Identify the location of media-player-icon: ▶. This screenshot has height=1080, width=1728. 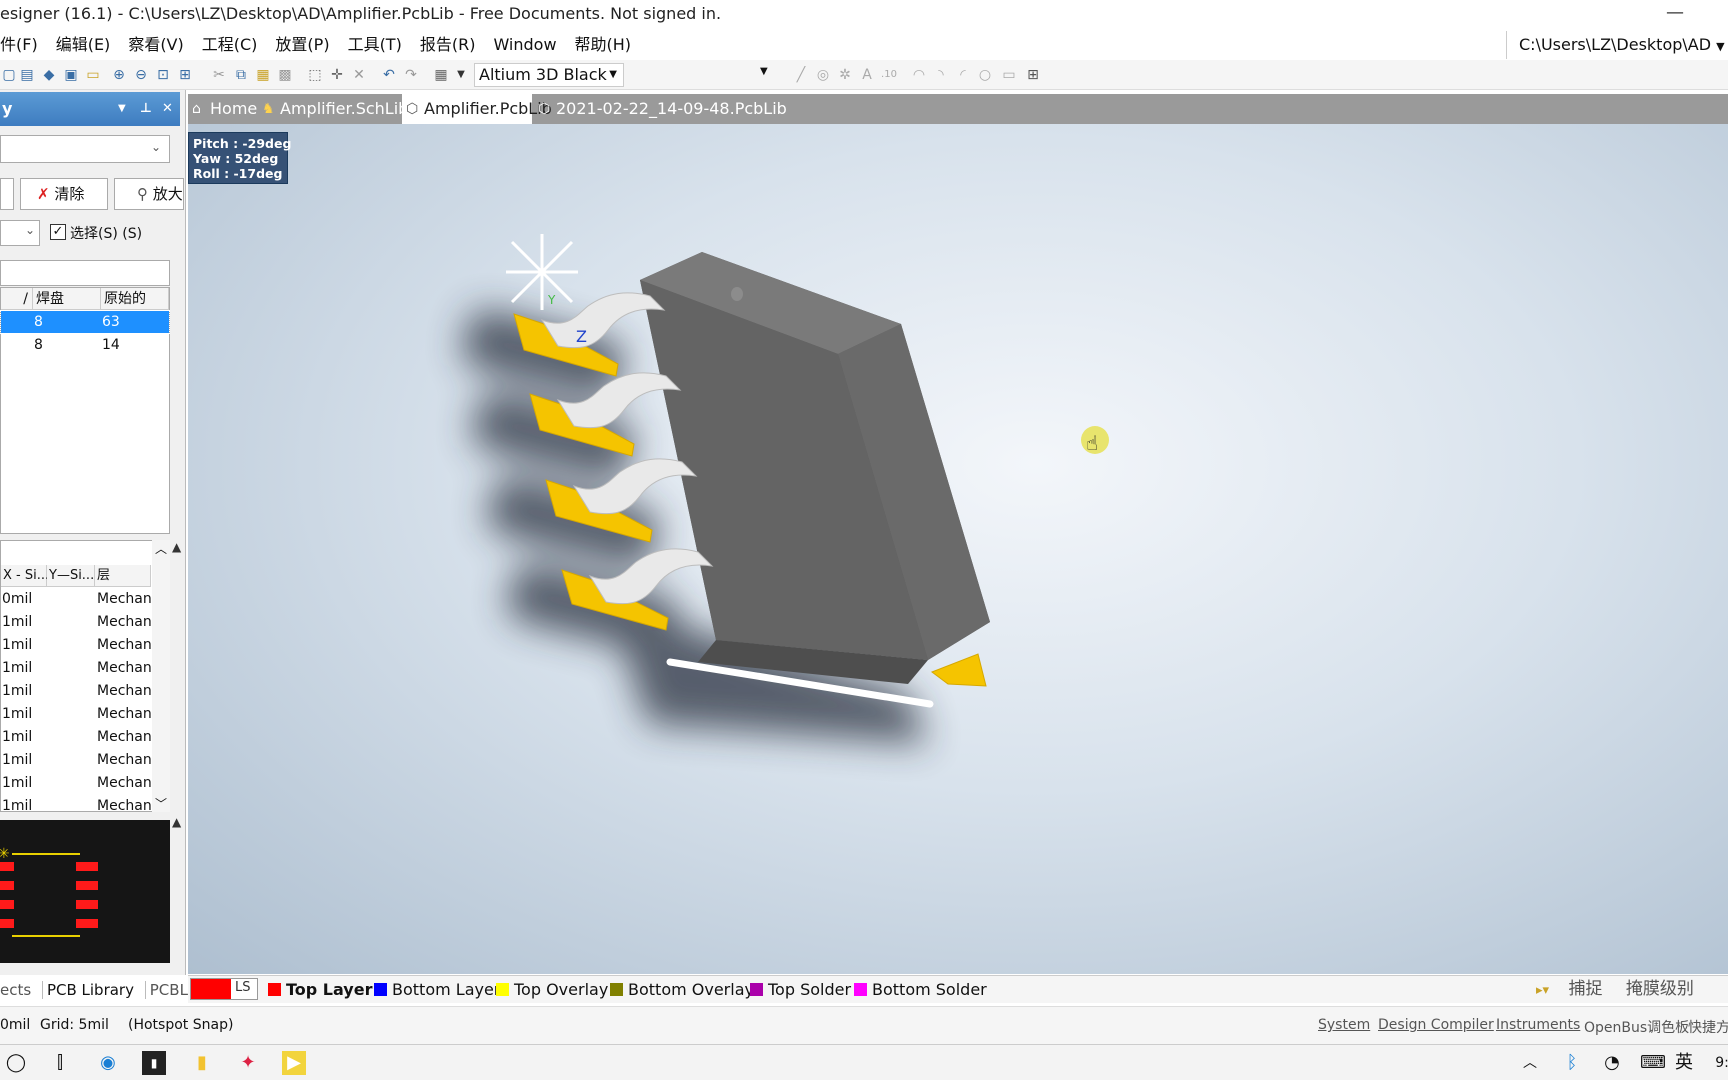
(294, 1063).